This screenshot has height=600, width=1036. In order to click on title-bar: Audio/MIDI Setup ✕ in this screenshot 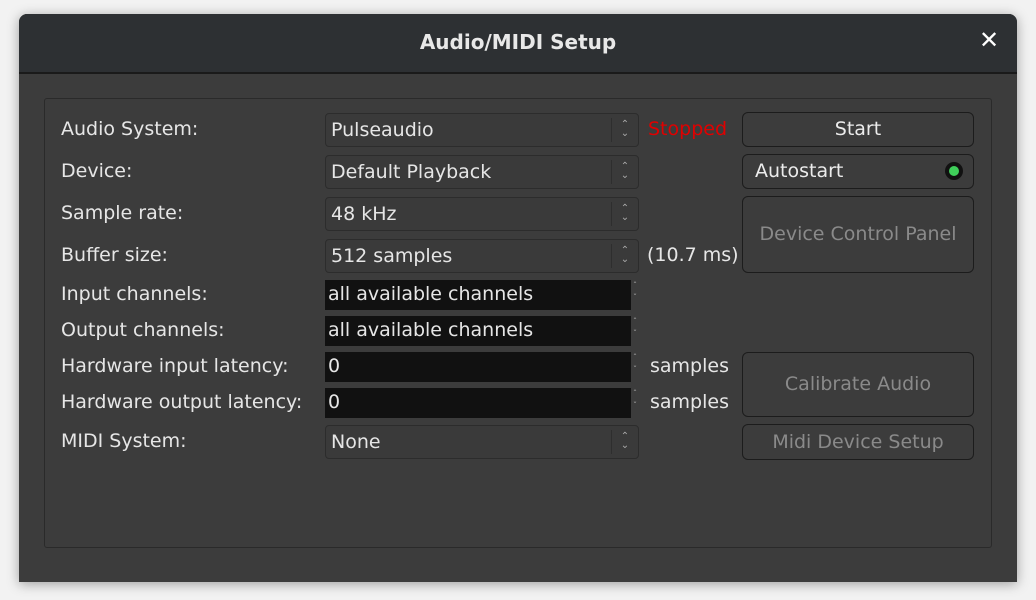, I will do `click(518, 44)`.